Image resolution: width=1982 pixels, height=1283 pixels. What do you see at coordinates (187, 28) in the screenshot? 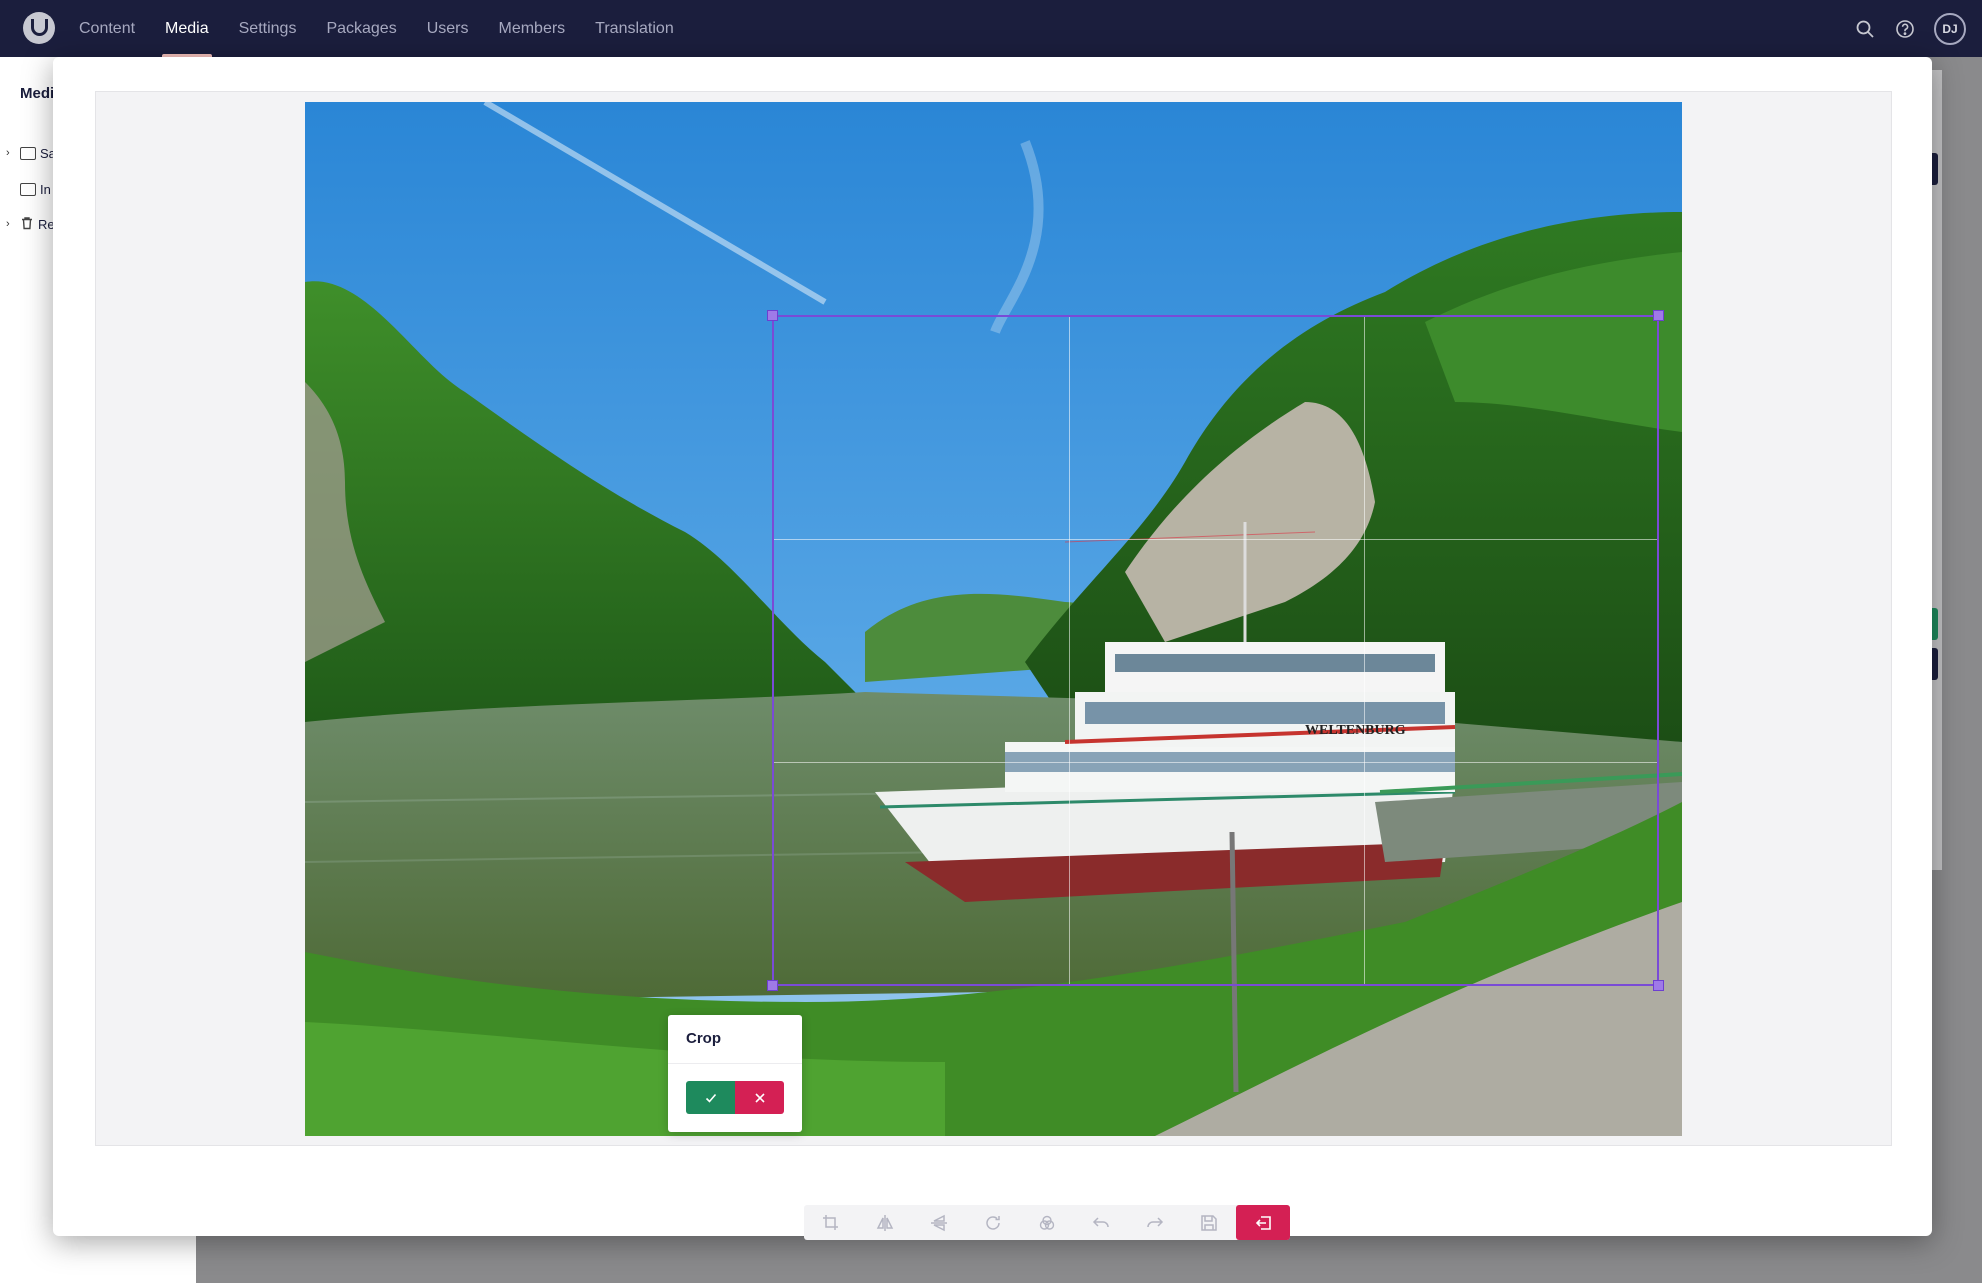
I see `nav-item-media: Media` at bounding box center [187, 28].